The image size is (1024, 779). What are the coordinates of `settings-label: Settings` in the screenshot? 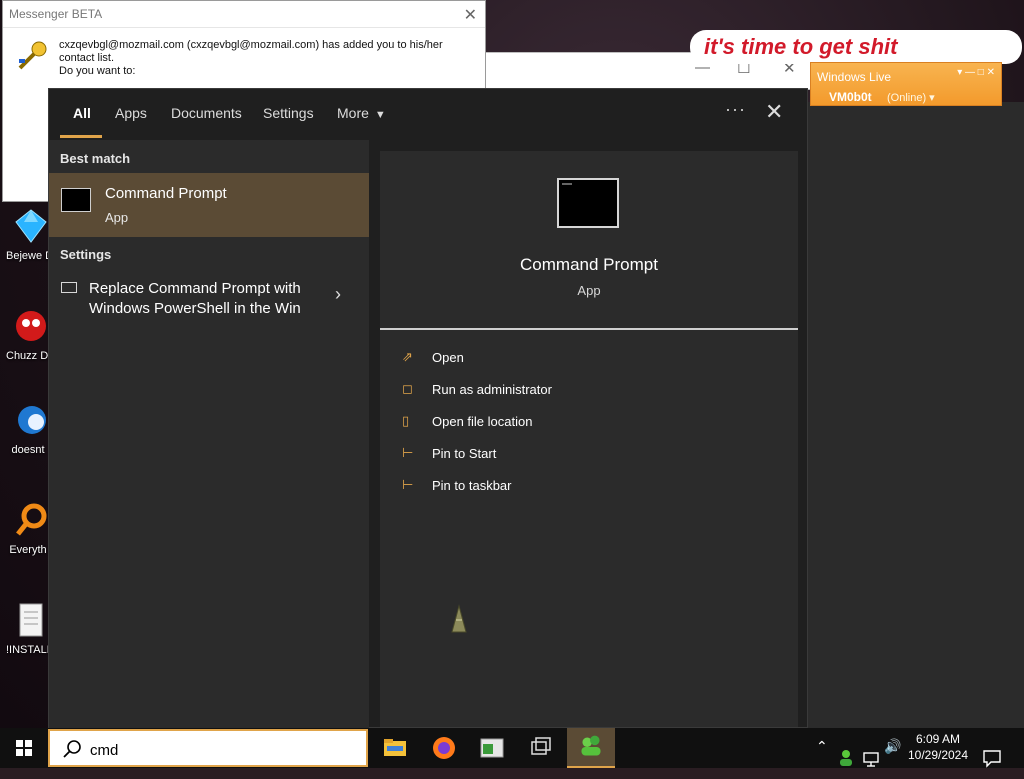 It's located at (86, 254).